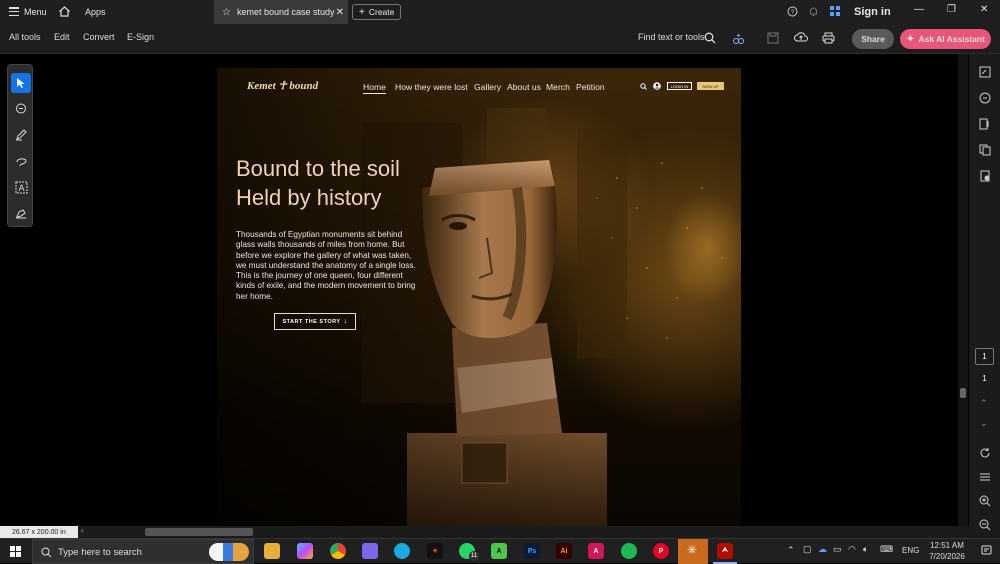 The image size is (1000, 564). I want to click on find-text-input: Find text or tools, so click(671, 37).